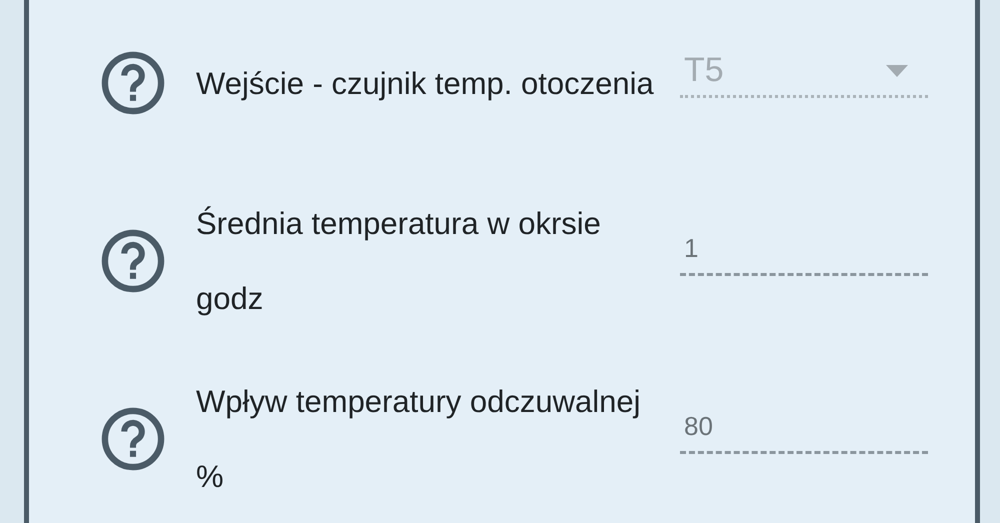 Image resolution: width=1000 pixels, height=523 pixels. Describe the element at coordinates (425, 83) in the screenshot. I see `setting-label: Wejście - czujnik temp. otoczenia` at that location.